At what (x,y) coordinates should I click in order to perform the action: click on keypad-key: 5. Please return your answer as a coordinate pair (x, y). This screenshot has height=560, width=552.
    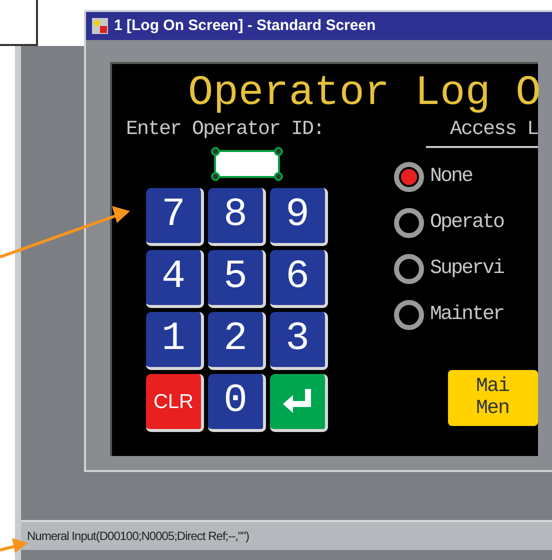
    Looking at the image, I should click on (237, 279).